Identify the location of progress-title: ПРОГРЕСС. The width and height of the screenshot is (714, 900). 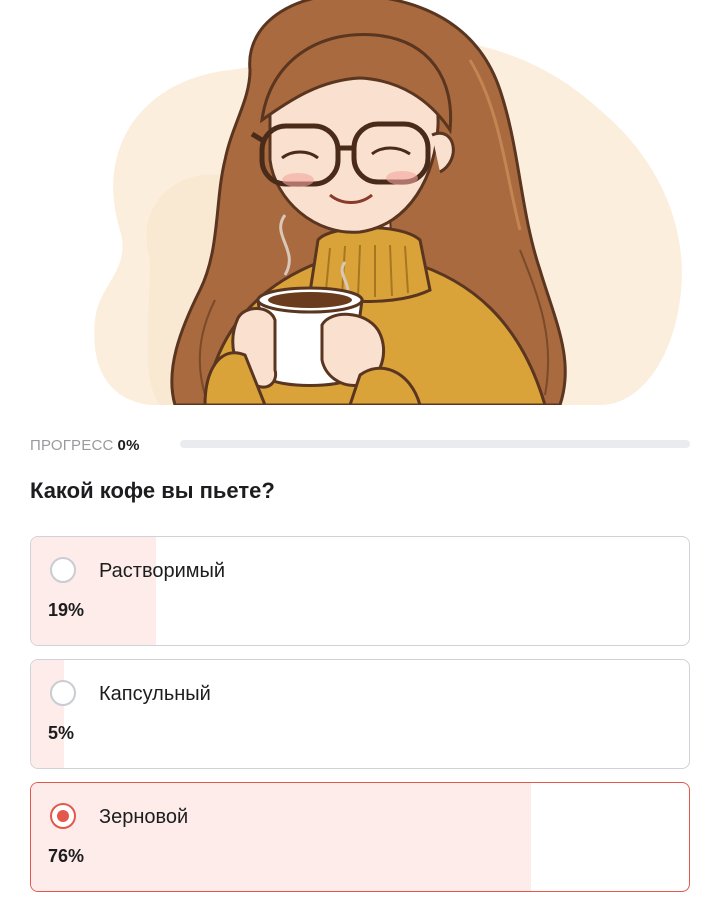
(72, 445).